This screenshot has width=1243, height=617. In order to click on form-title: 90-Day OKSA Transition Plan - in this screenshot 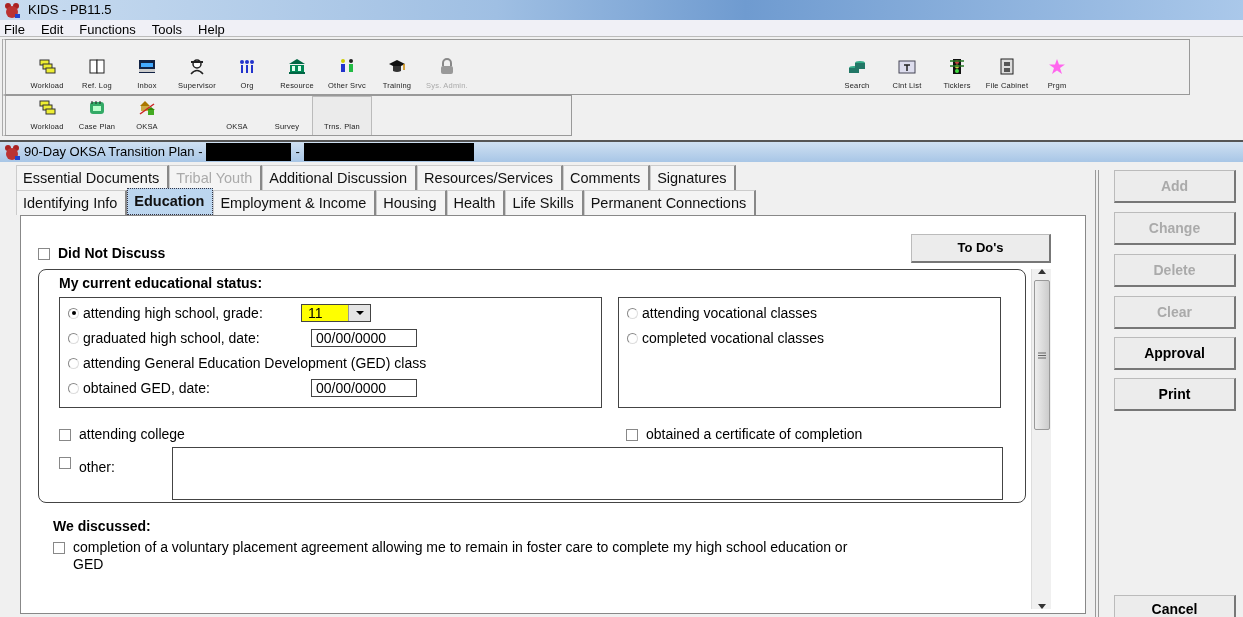, I will do `click(113, 152)`.